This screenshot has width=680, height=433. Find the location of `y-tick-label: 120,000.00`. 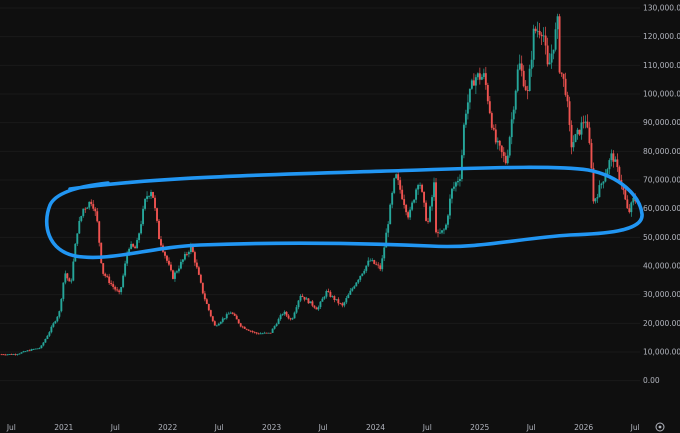

y-tick-label: 120,000.00 is located at coordinates (661, 36).